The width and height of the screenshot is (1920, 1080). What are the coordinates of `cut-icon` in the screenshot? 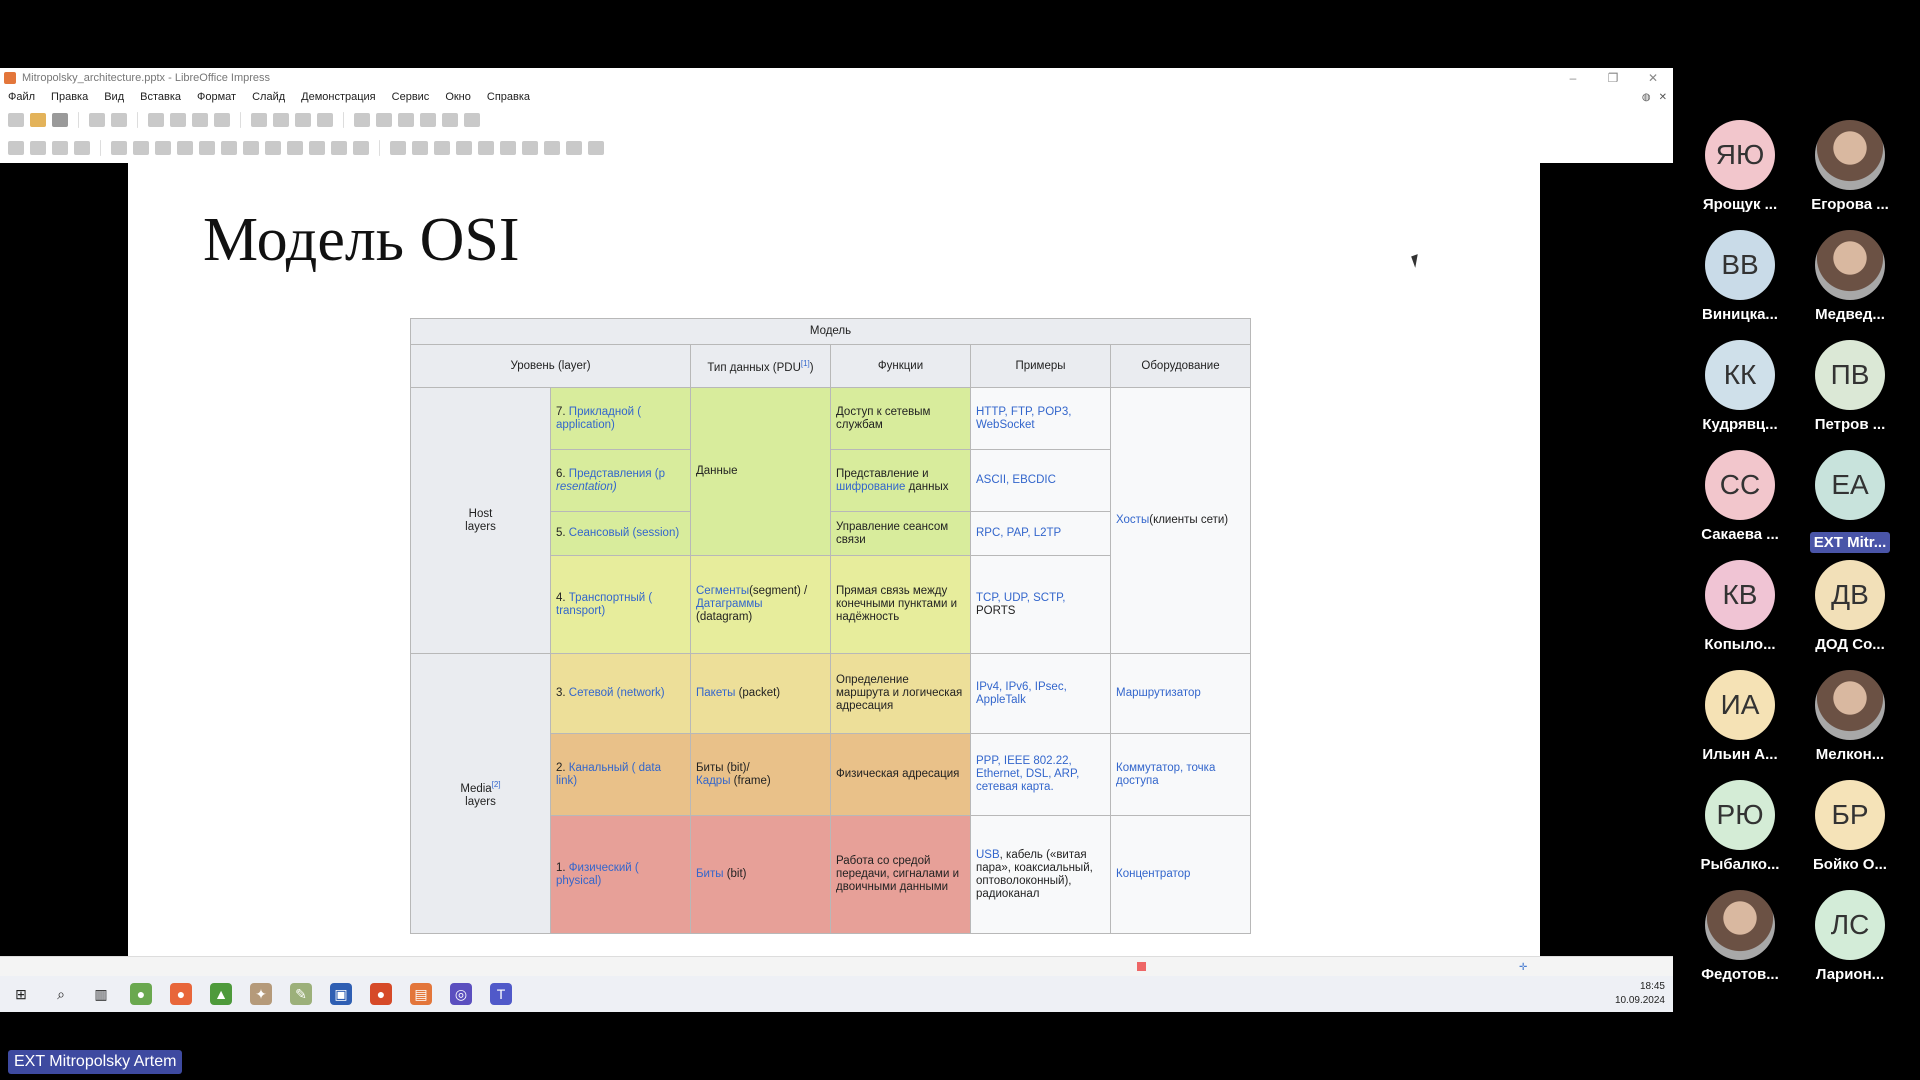 It's located at (156, 120).